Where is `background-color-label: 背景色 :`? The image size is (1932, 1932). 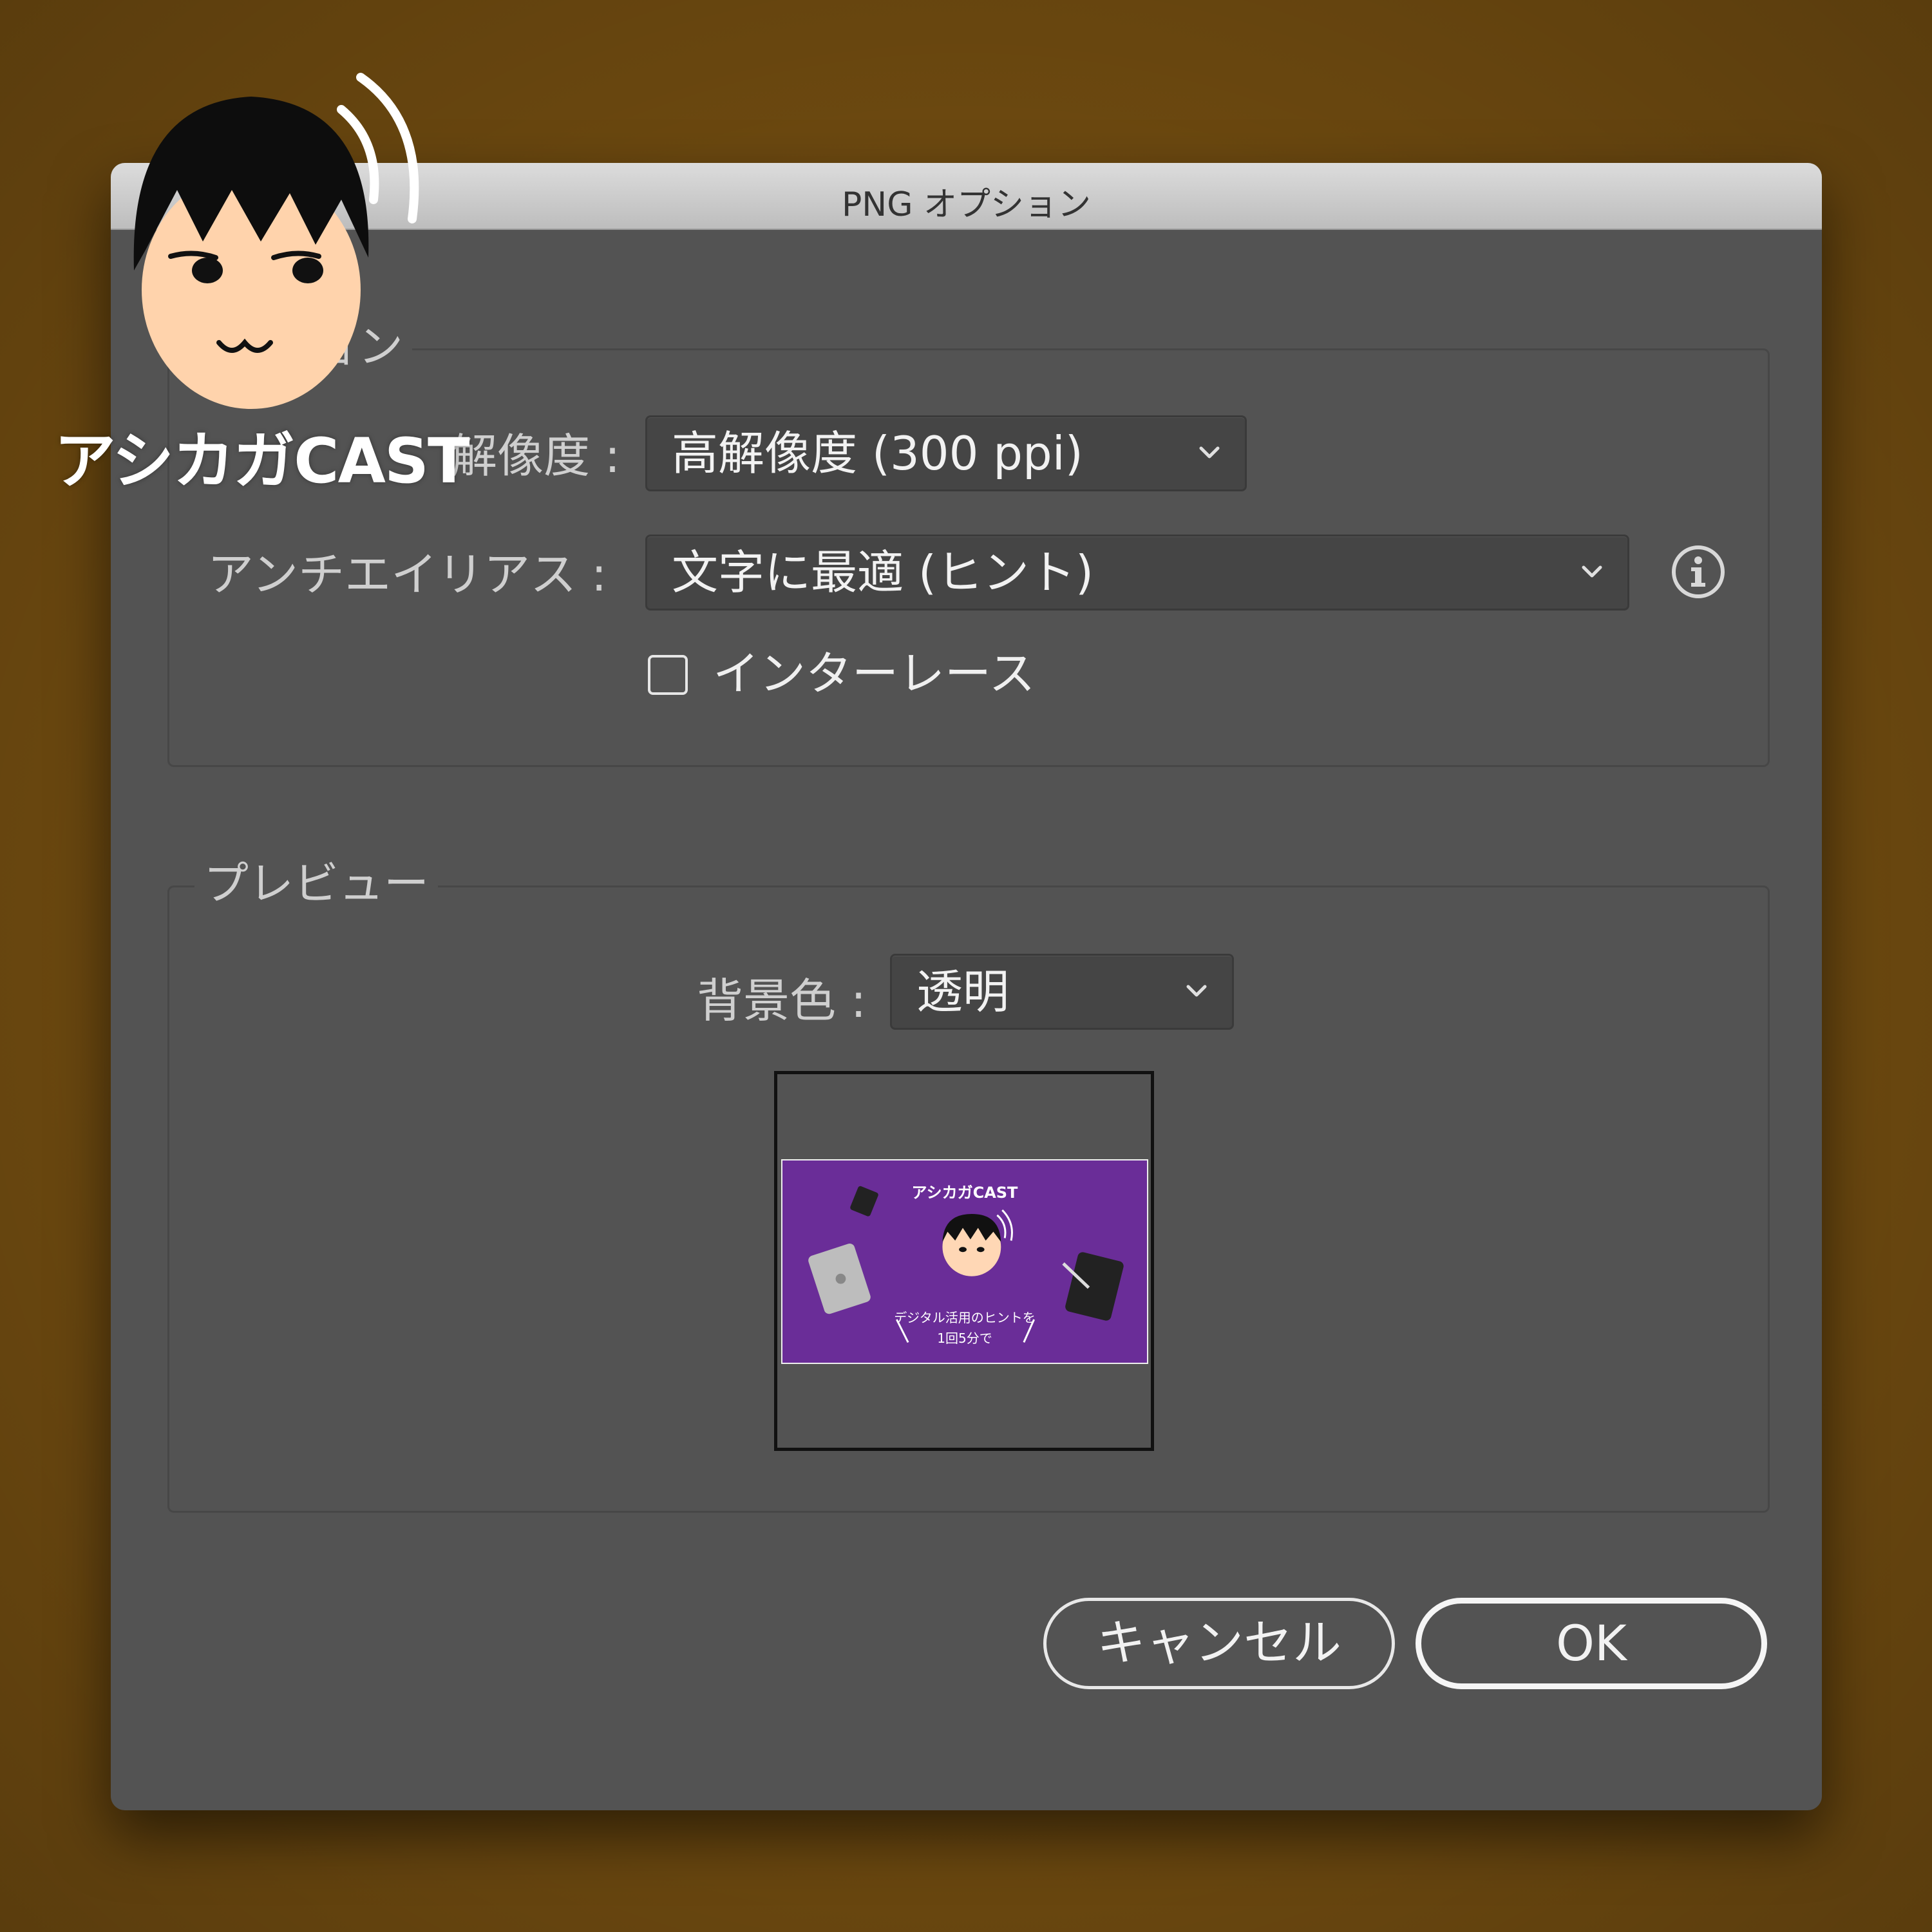 background-color-label: 背景色 : is located at coordinates (782, 1001).